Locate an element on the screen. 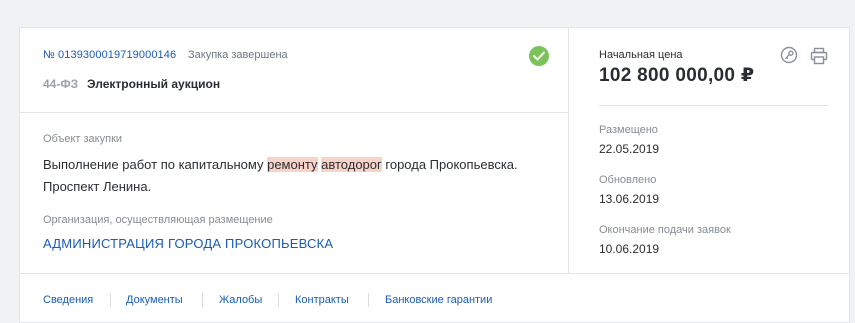 The height and width of the screenshot is (323, 855). object-label: Объект закупки is located at coordinates (83, 139).